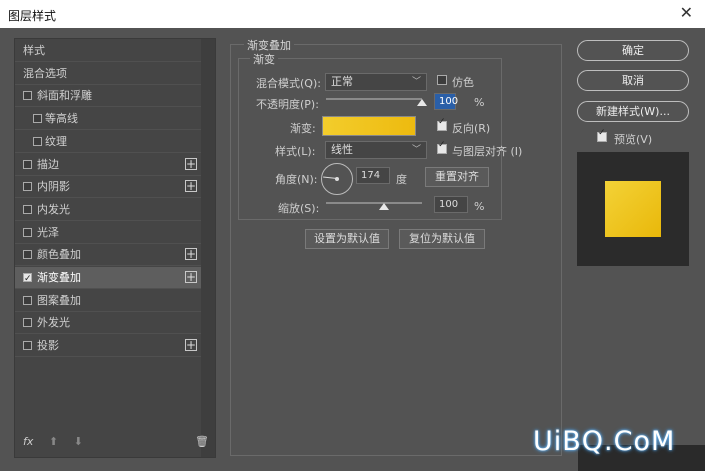 Image resolution: width=705 pixels, height=471 pixels. I want to click on style-list-item: 内阴影 +, so click(108, 187).